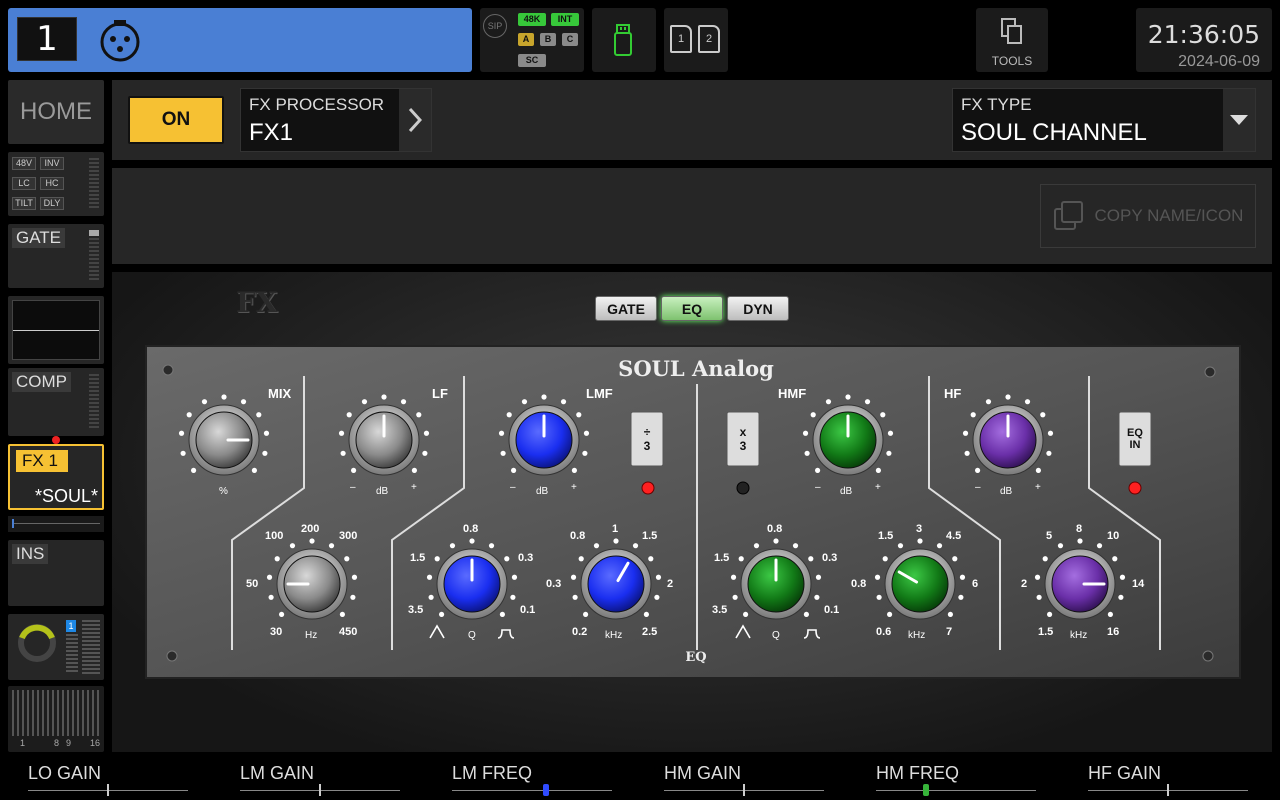 This screenshot has height=800, width=1280. Describe the element at coordinates (996, 104) in the screenshot. I see `fx-type-label: FX TYPE` at that location.